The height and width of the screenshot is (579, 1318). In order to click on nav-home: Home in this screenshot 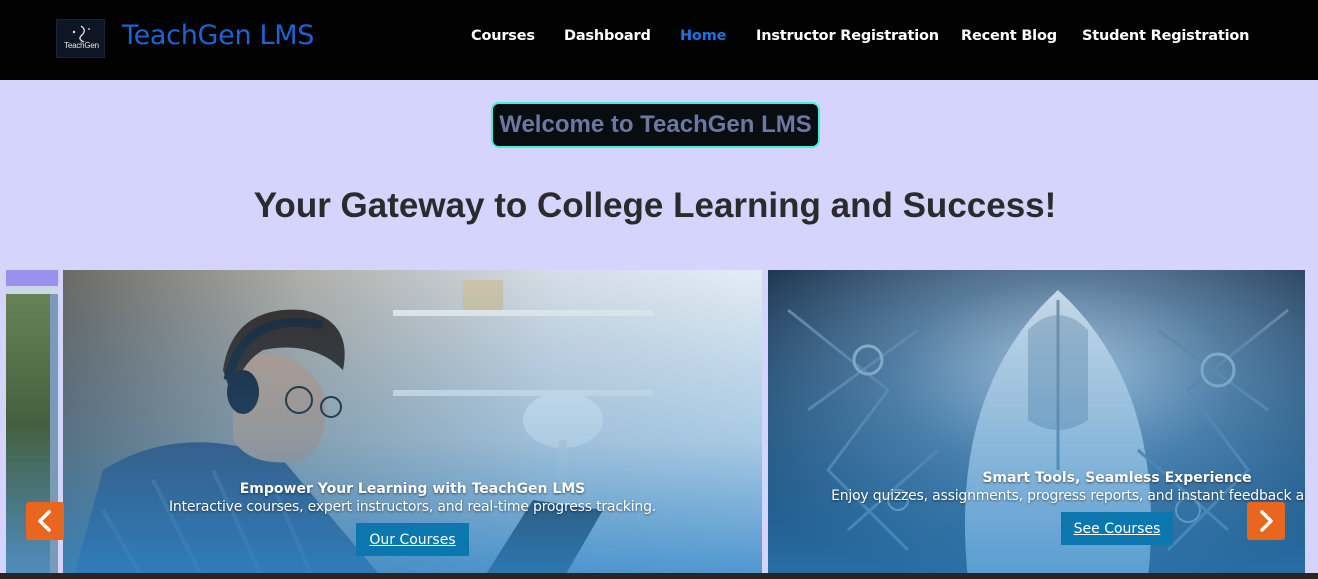, I will do `click(703, 36)`.